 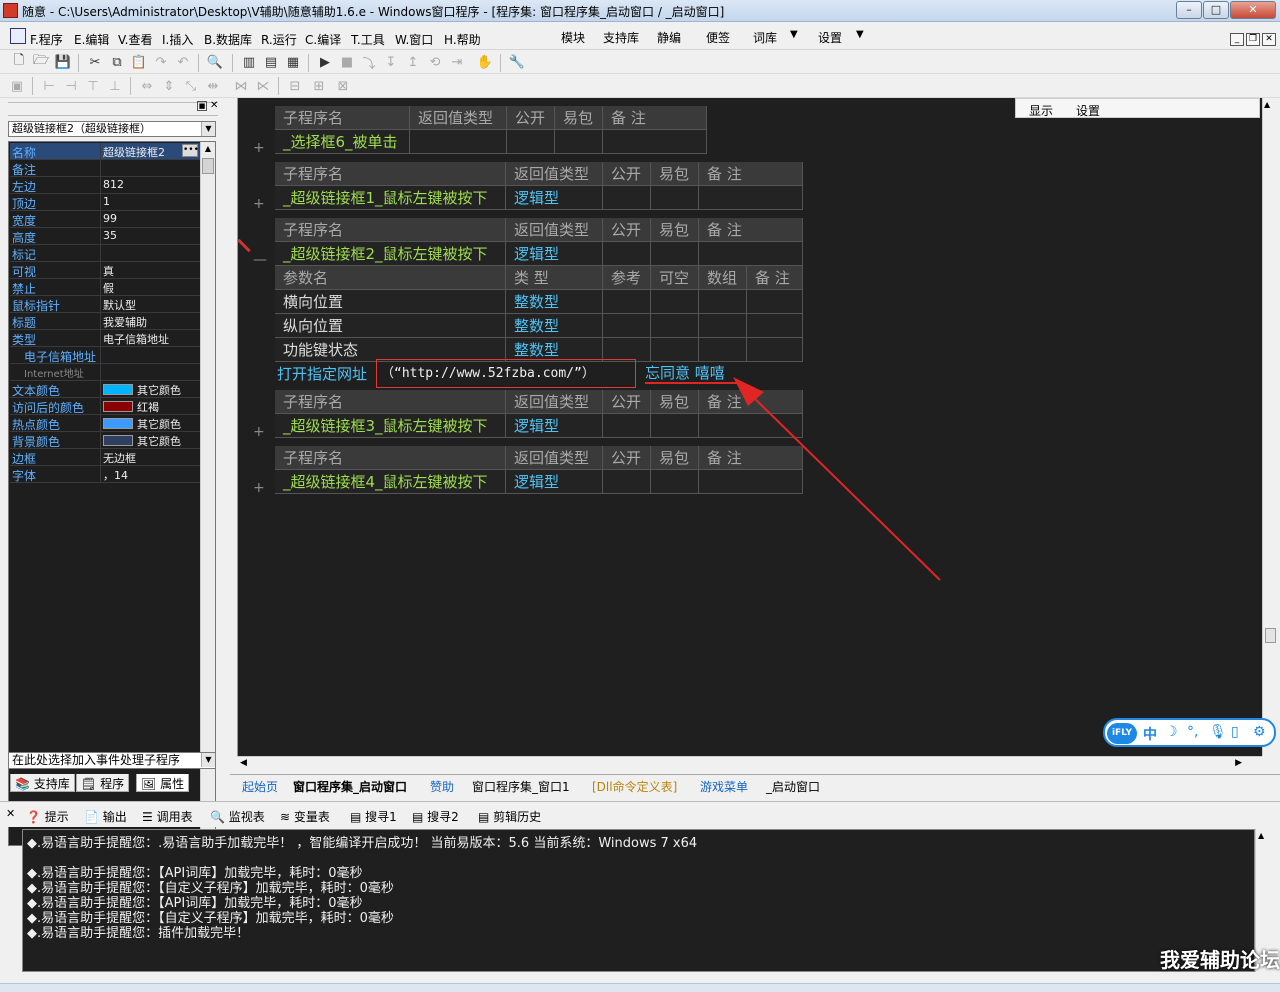 What do you see at coordinates (319, 86) in the screenshot?
I see `center-v-icon: ⊞` at bounding box center [319, 86].